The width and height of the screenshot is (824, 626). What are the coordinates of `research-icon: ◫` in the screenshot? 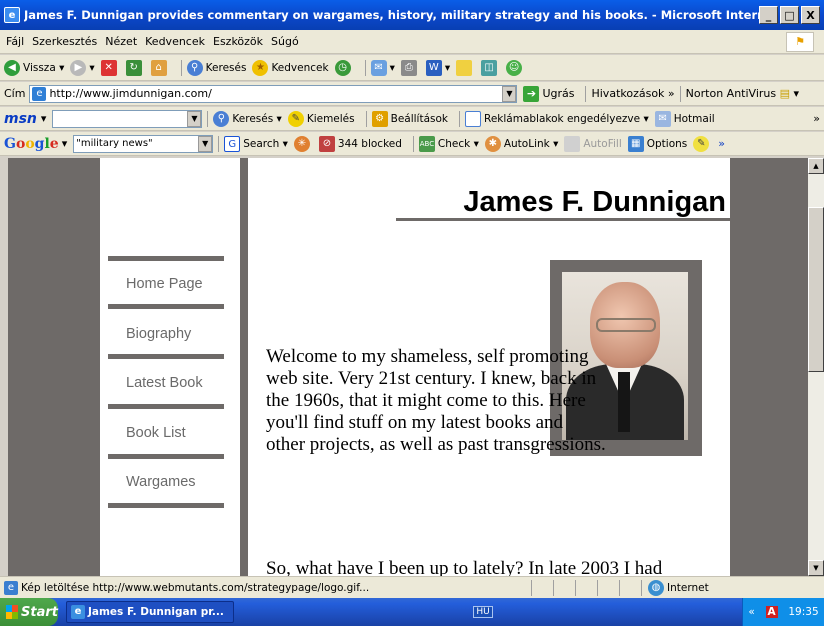 It's located at (489, 67).